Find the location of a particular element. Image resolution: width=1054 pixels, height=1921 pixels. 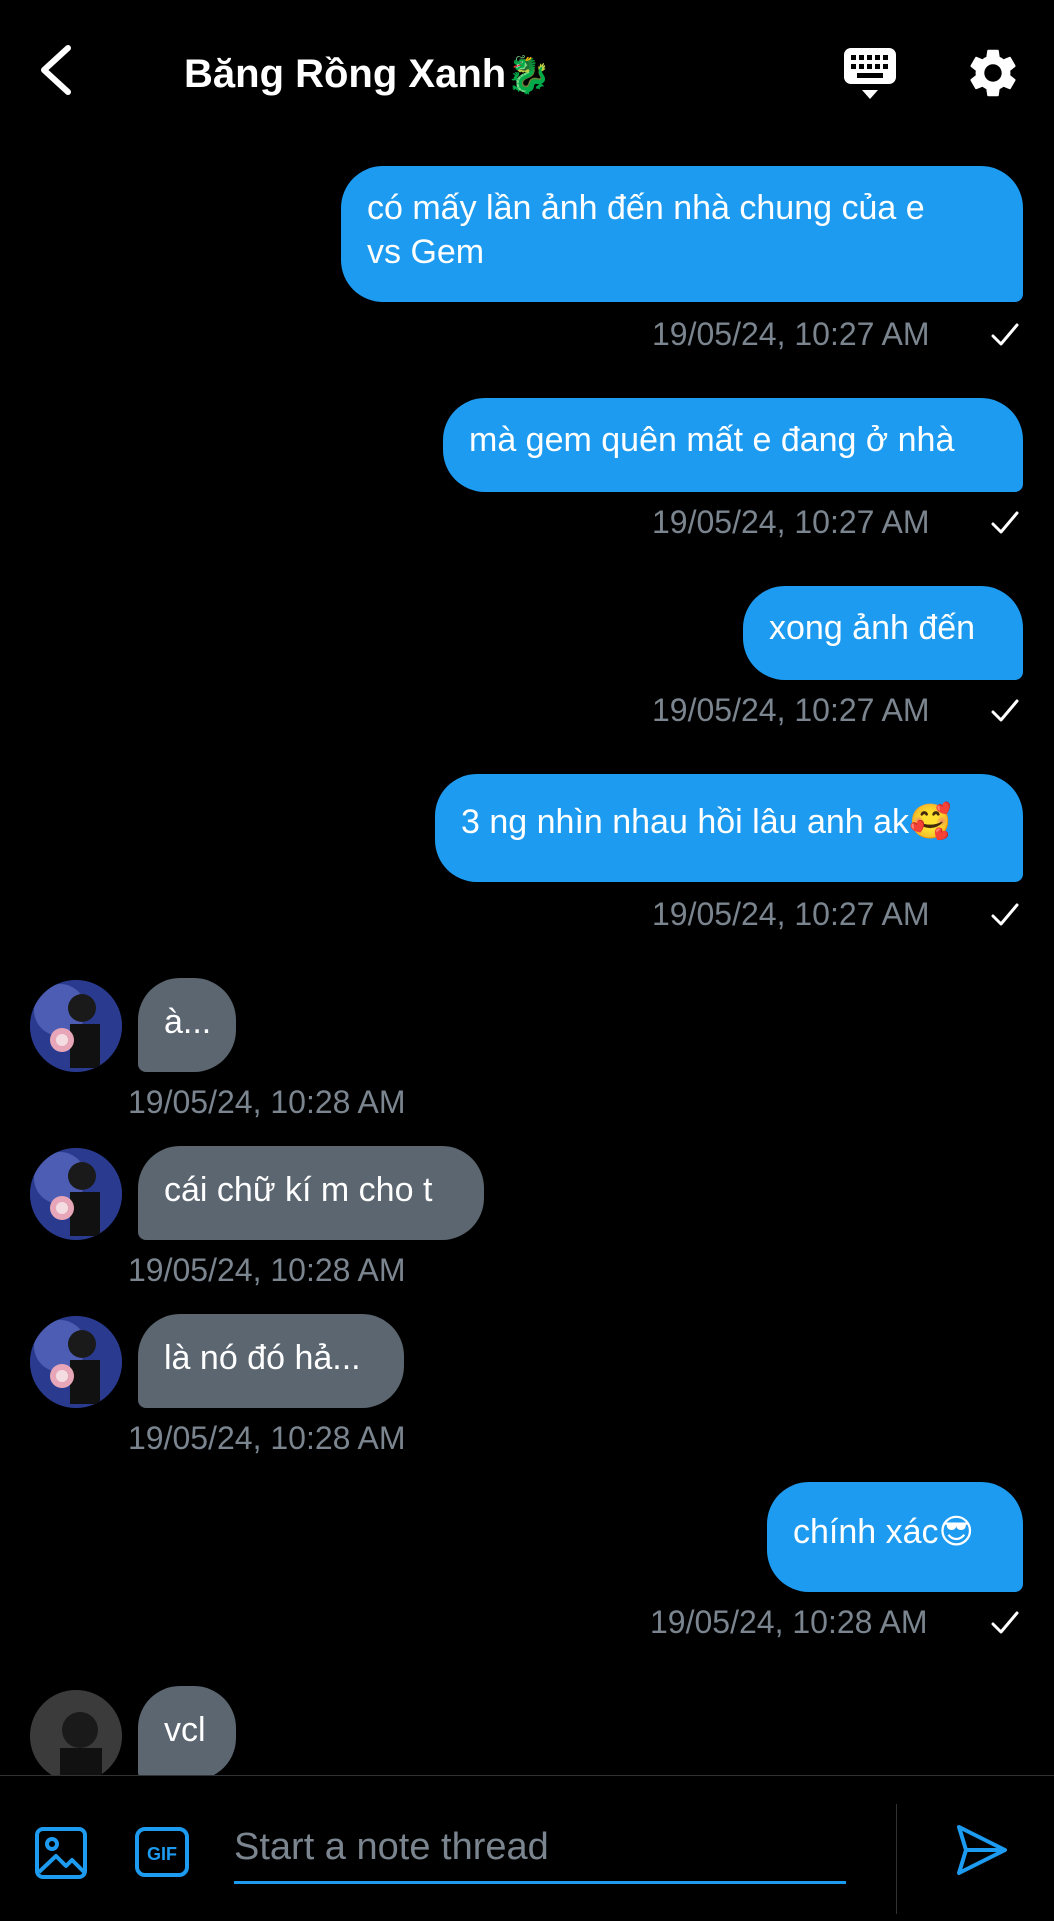

message-text: mà gem quên mất e đang ở nhà is located at coordinates (712, 440).